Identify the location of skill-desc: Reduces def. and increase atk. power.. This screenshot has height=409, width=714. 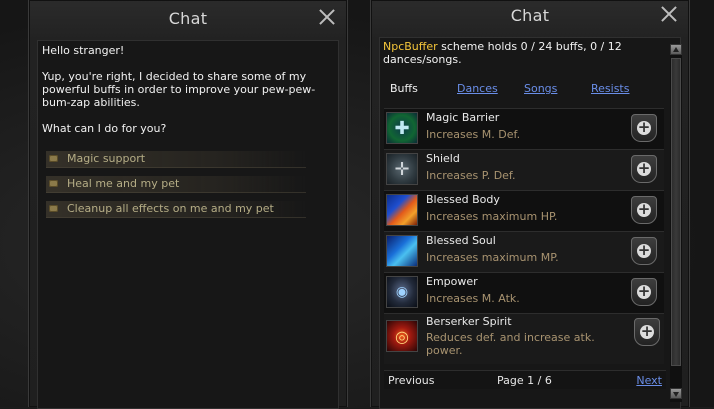
(510, 344).